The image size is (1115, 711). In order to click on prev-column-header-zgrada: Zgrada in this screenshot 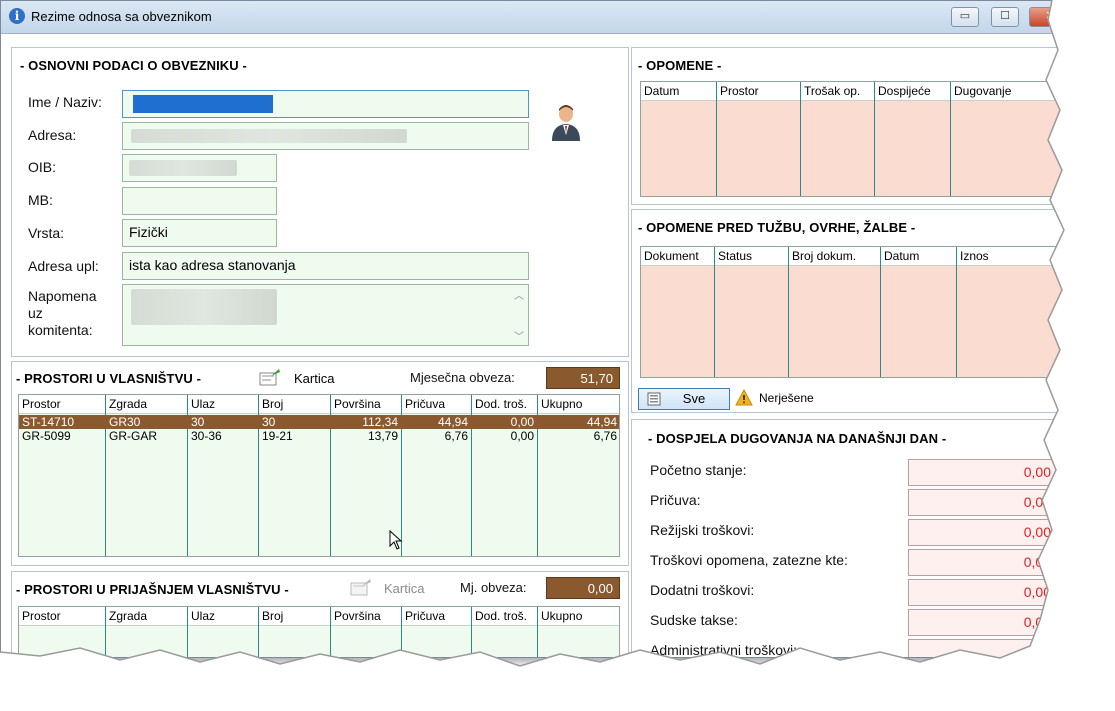, I will do `click(128, 616)`.